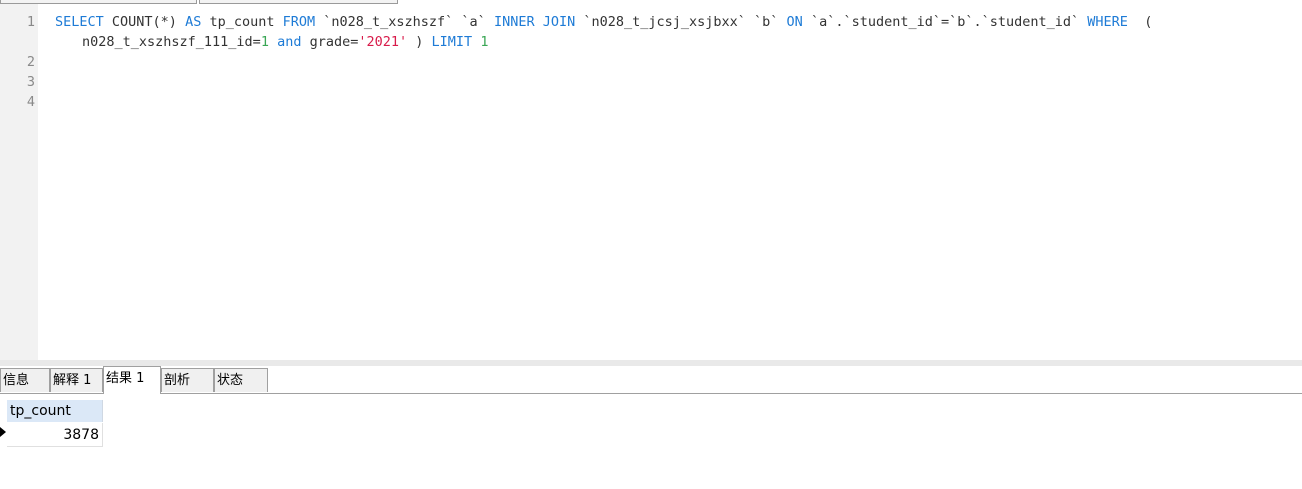  What do you see at coordinates (76, 380) in the screenshot?
I see `tab-explain: 解释 1` at bounding box center [76, 380].